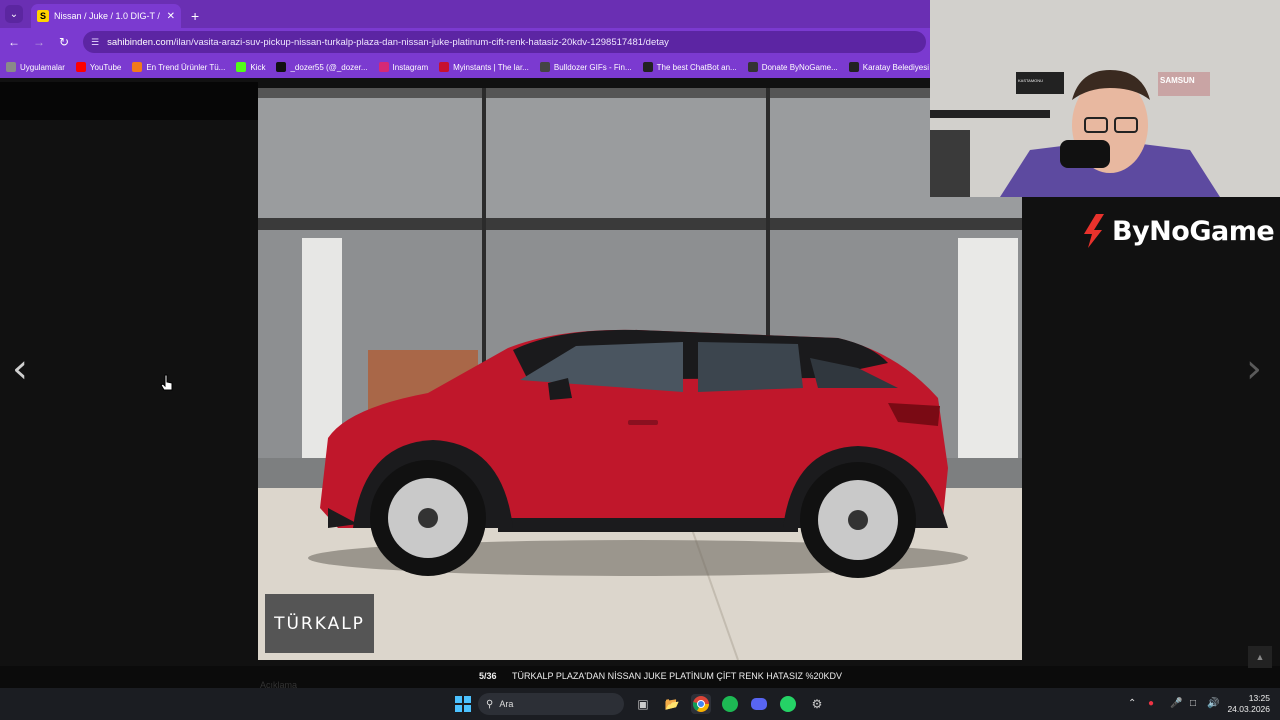 This screenshot has height=720, width=1280. I want to click on bookmark-item: Kick, so click(250, 67).